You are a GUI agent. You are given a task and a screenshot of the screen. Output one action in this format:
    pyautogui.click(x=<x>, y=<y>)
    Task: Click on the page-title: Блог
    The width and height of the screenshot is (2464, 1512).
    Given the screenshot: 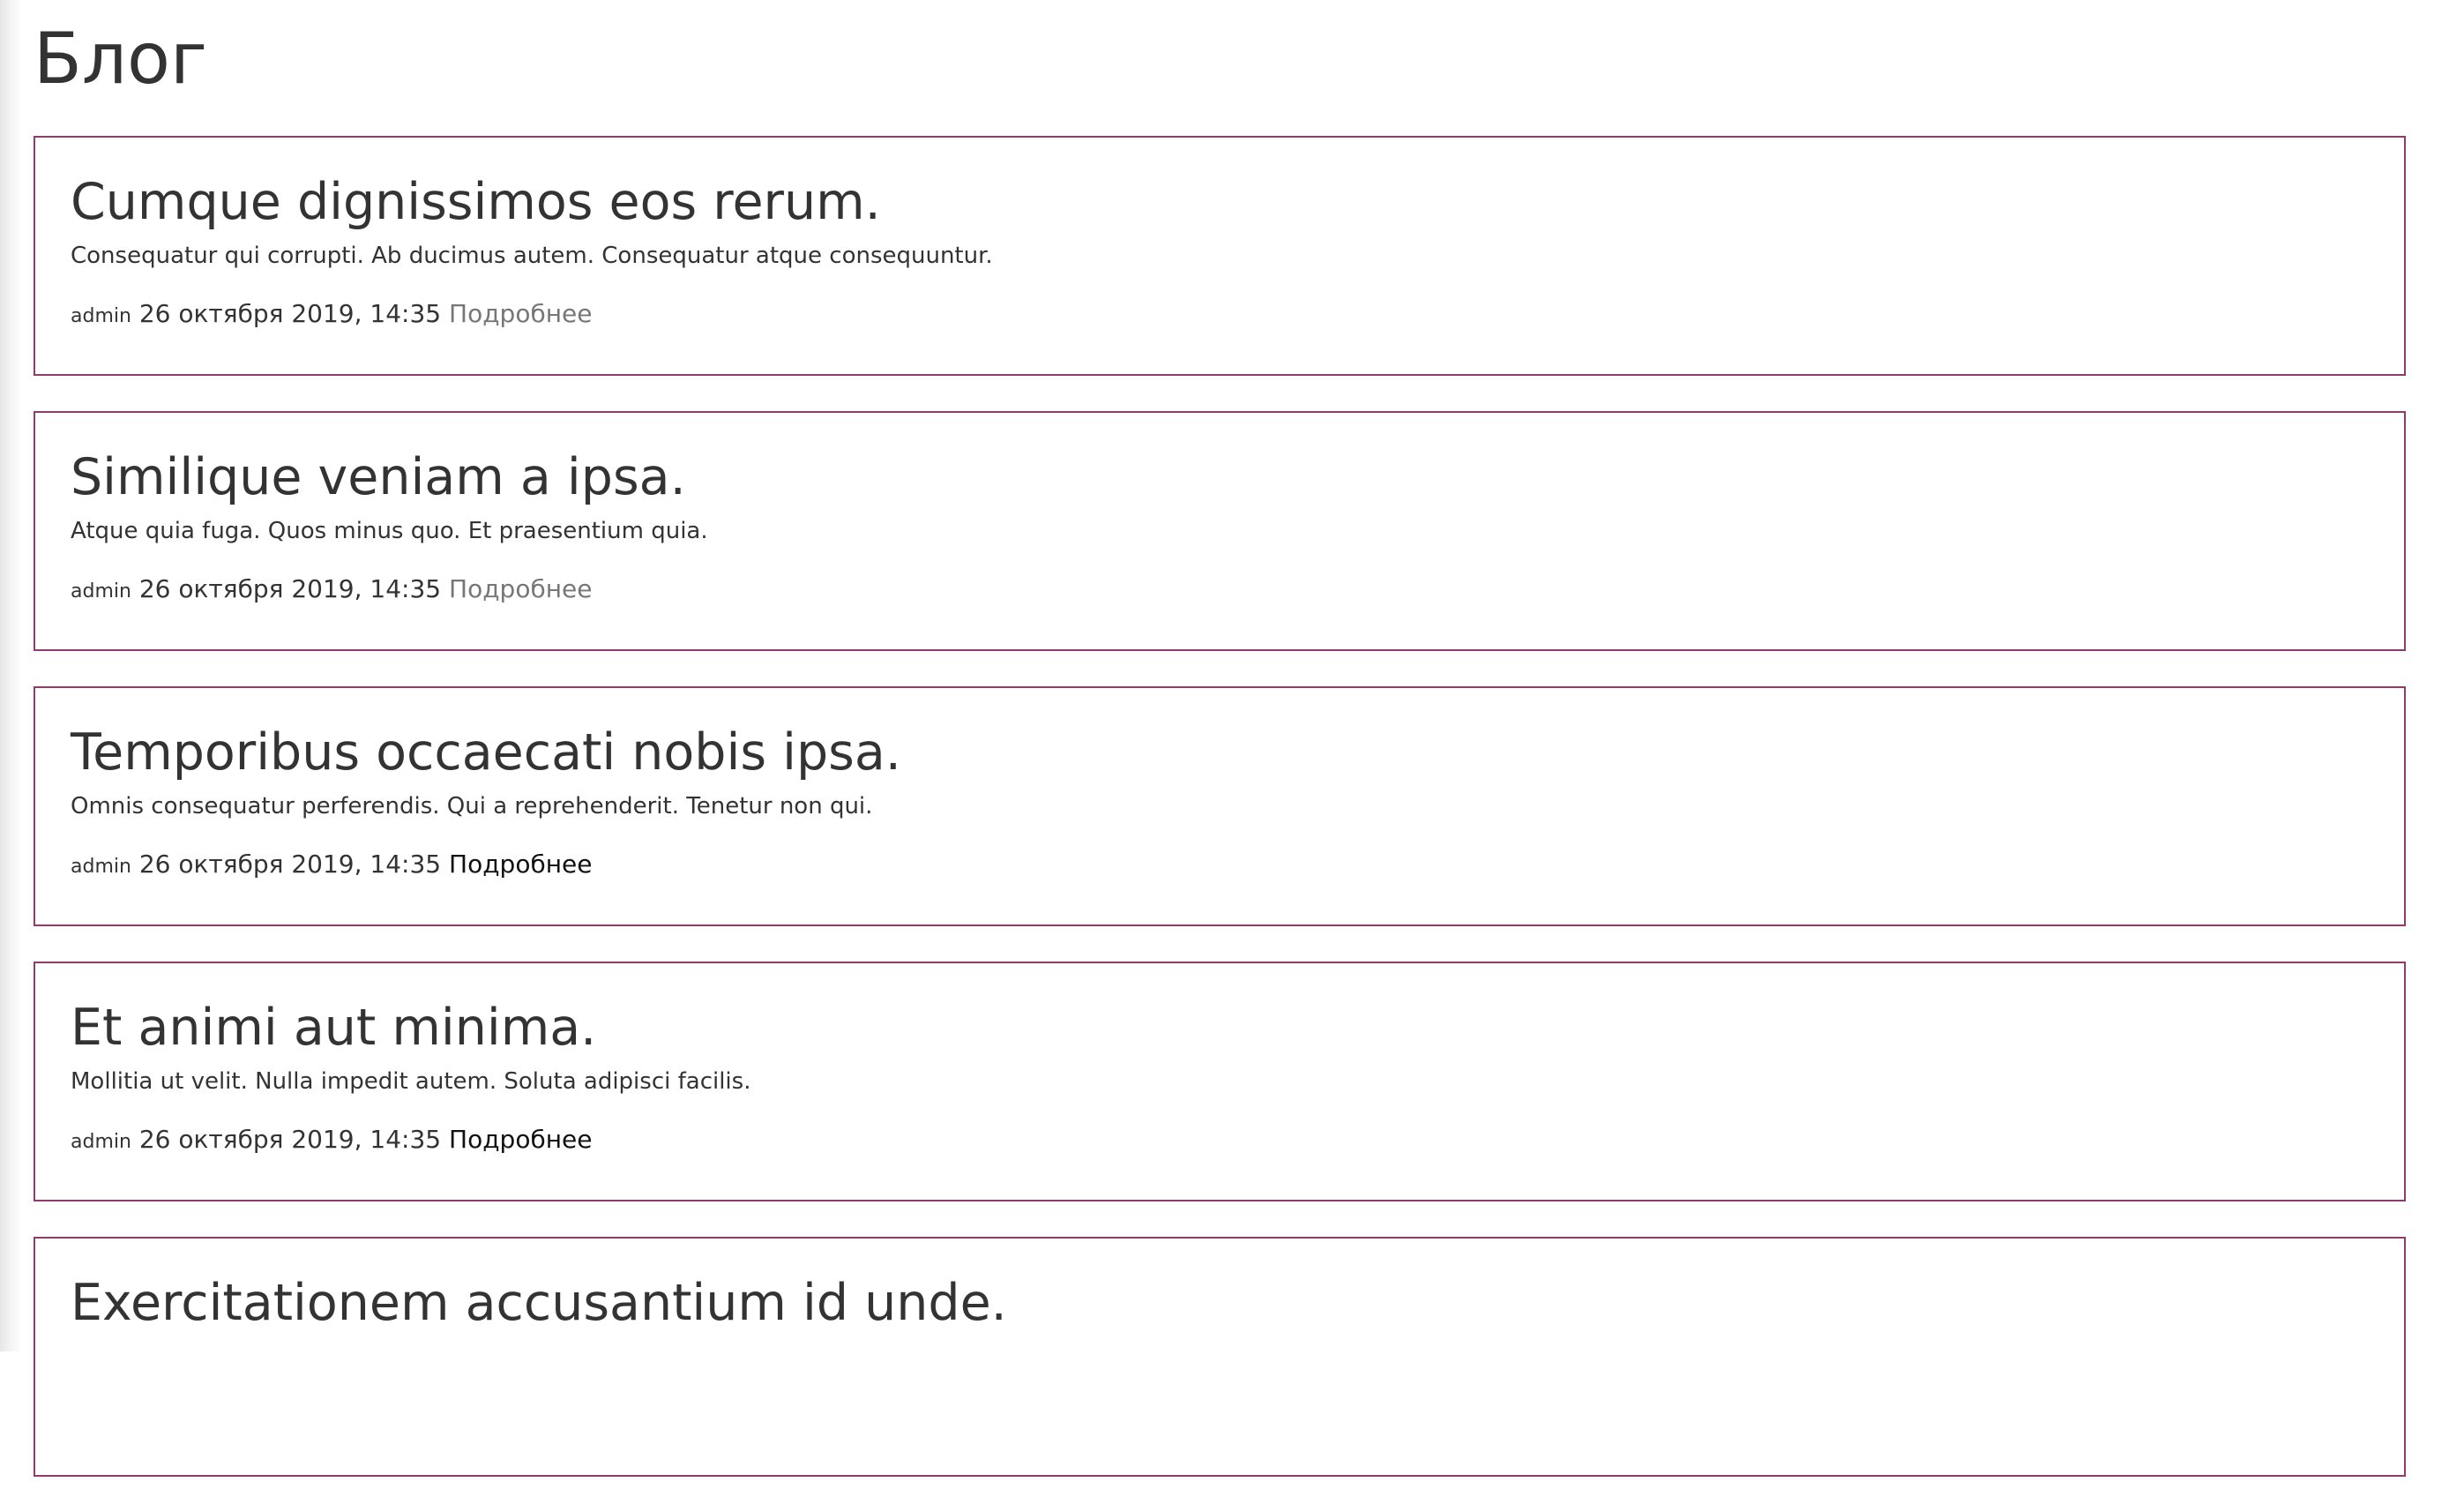 What is the action you would take?
    pyautogui.click(x=120, y=59)
    